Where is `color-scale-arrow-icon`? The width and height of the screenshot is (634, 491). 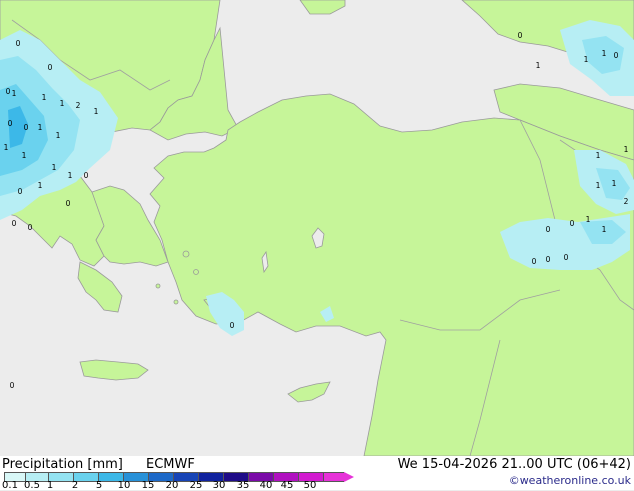 color-scale-arrow-icon is located at coordinates (349, 477).